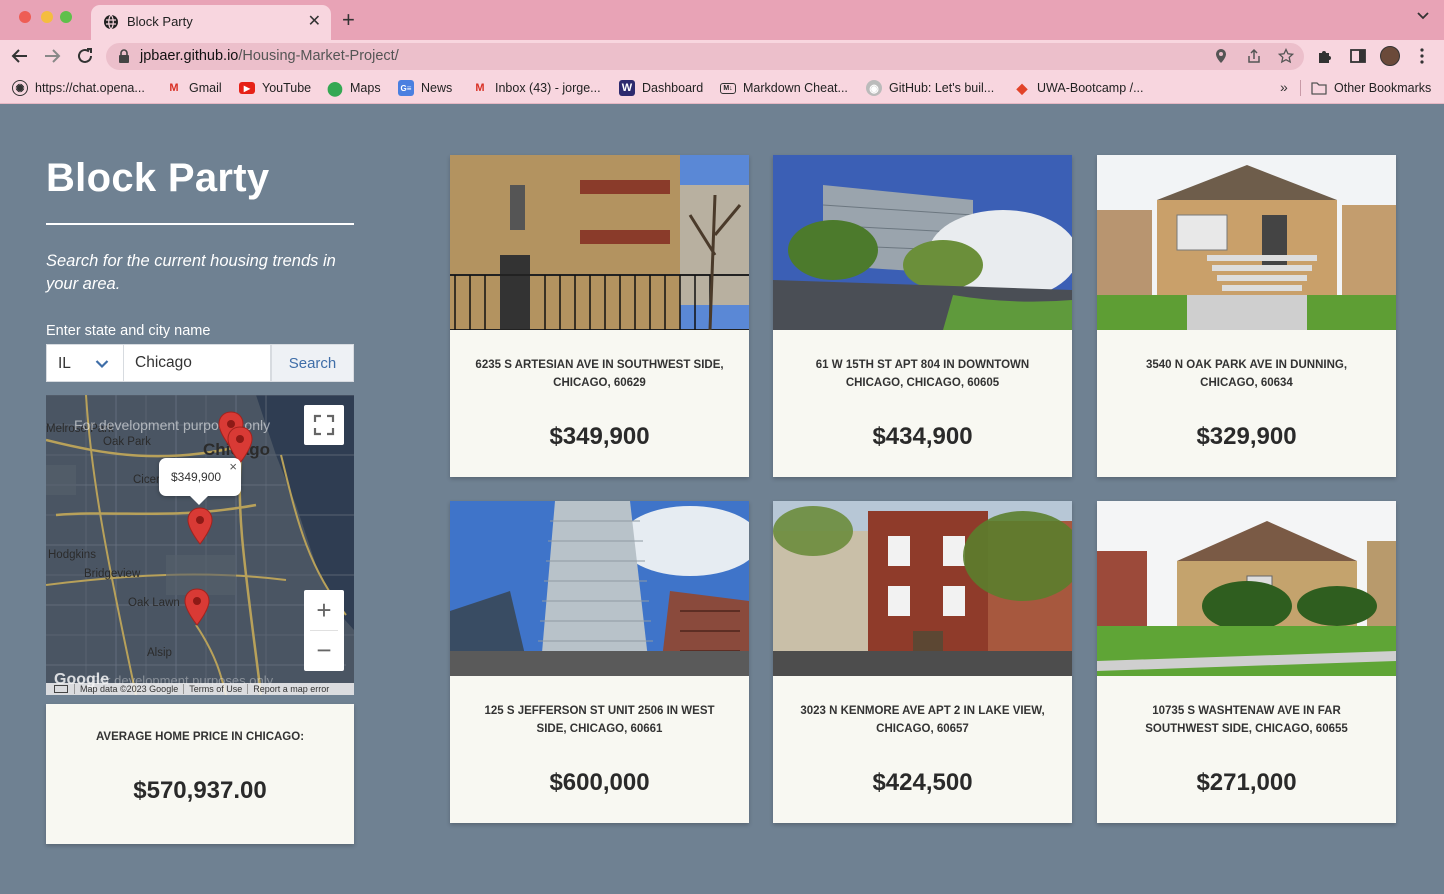 Image resolution: width=1444 pixels, height=894 pixels. What do you see at coordinates (124, 56) in the screenshot?
I see `lock-icon` at bounding box center [124, 56].